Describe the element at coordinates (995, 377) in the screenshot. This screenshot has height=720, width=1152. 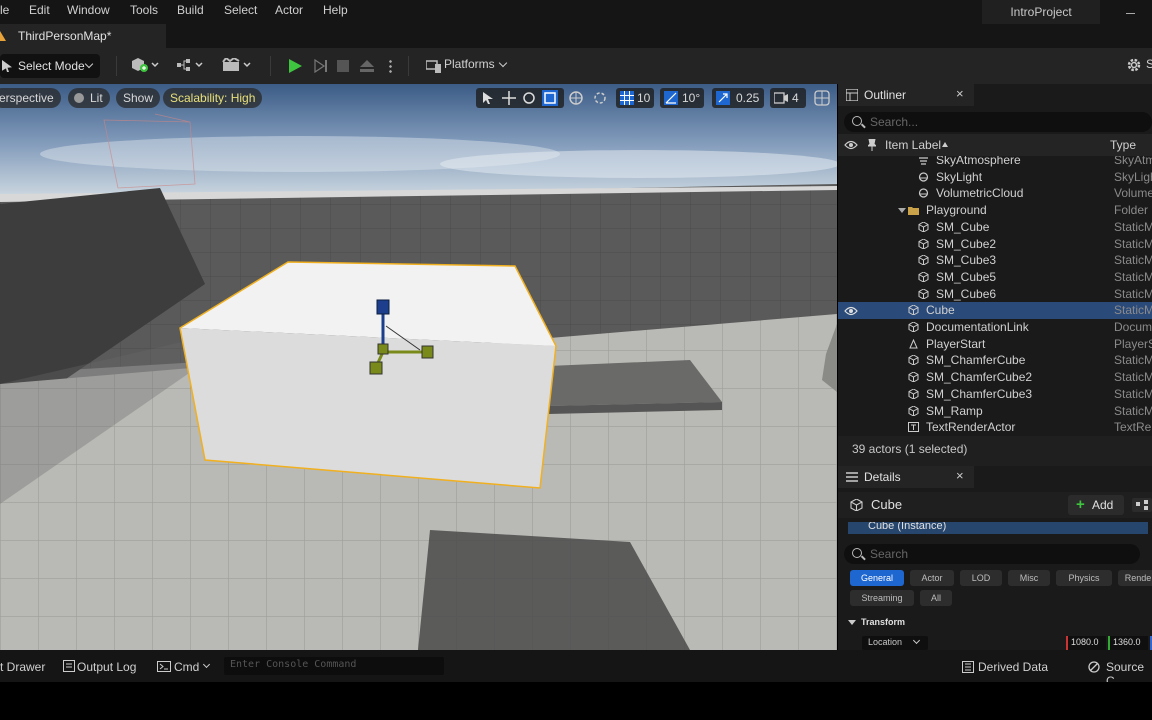
I see `outliner-row: SM_ChamferCube2 StaticM` at that location.